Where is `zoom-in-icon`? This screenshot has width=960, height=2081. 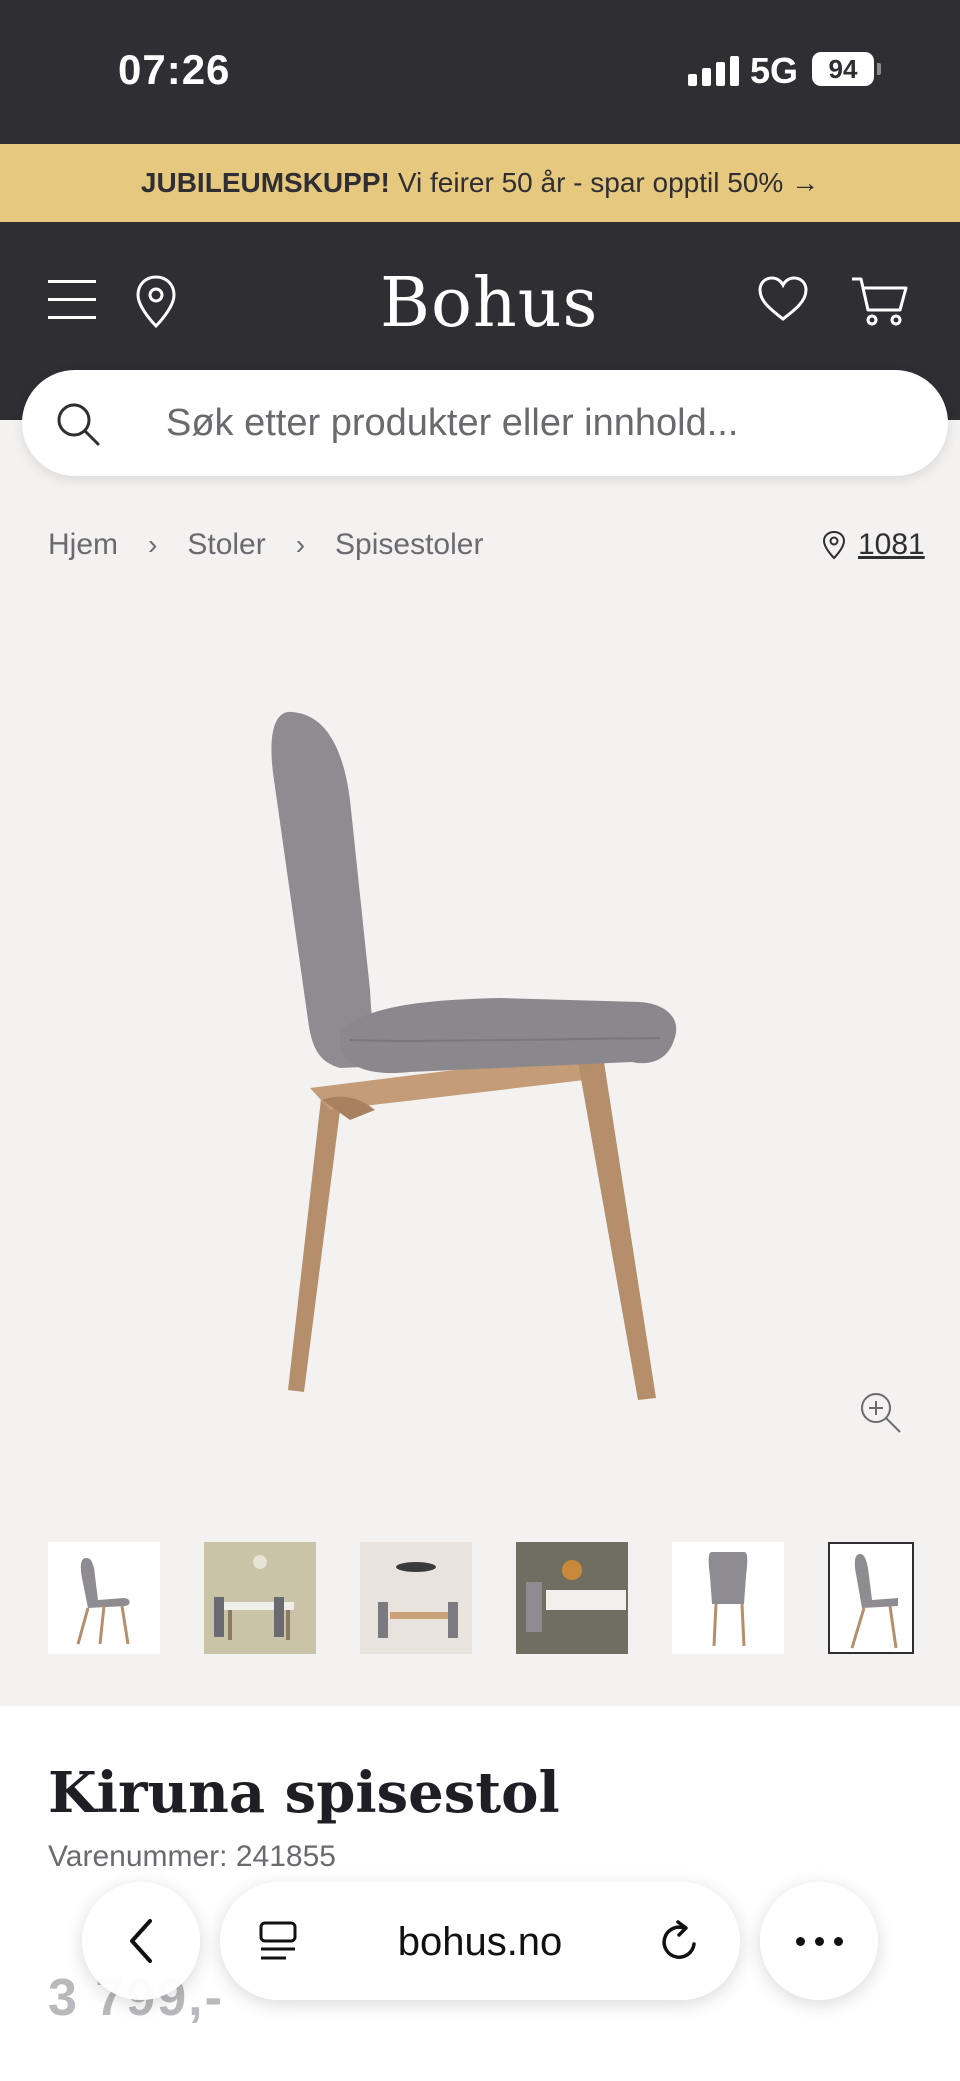
zoom-in-icon is located at coordinates (881, 1415).